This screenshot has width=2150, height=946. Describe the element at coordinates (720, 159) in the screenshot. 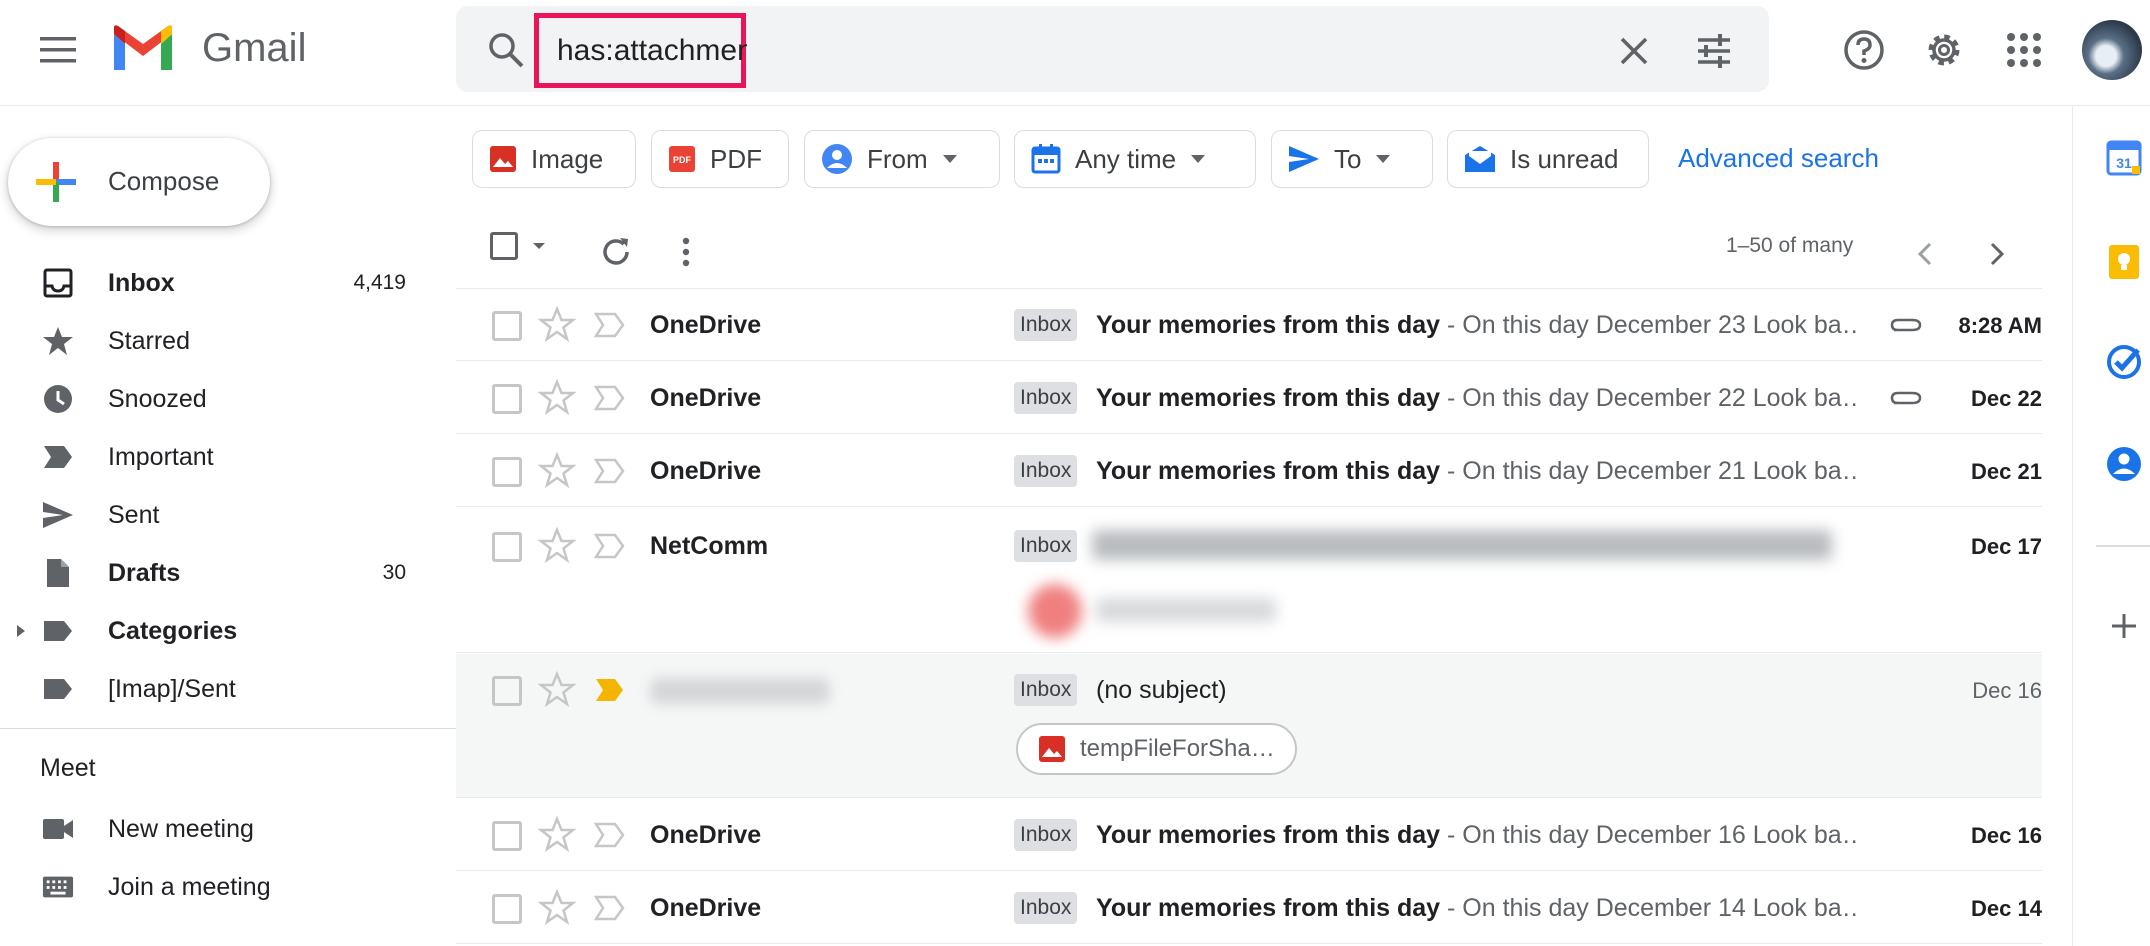

I see `filter-chip-pdf: PDF PDF` at that location.